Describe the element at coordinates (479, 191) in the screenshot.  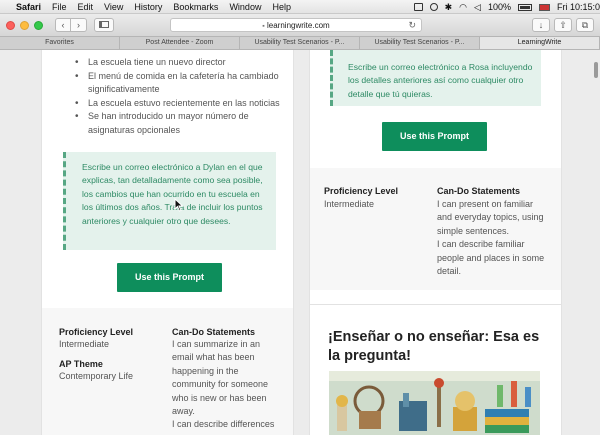
I see `cando-label-right: Can-Do Statements` at that location.